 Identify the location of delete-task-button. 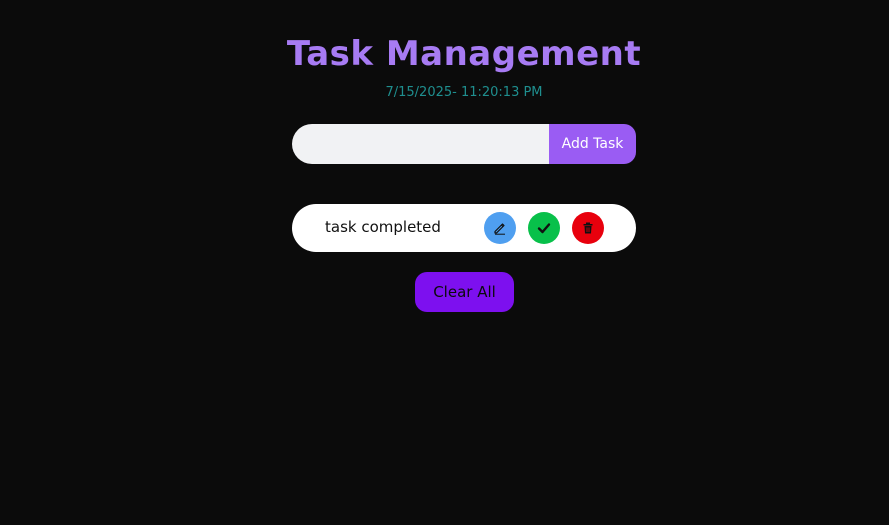
(588, 228).